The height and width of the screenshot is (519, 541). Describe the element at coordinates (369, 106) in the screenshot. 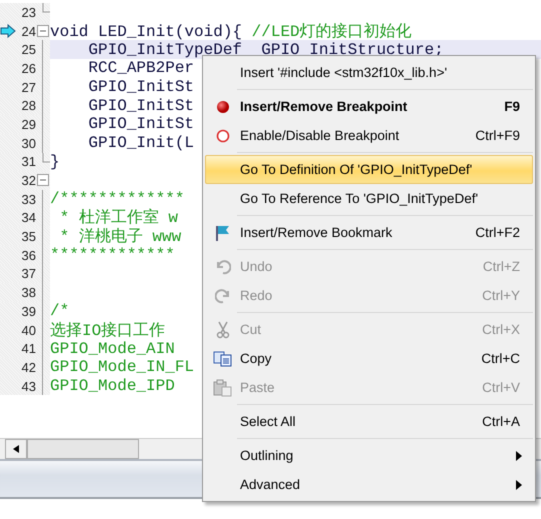

I see `menu-item: Insert/Remove Breakpoint F9` at that location.